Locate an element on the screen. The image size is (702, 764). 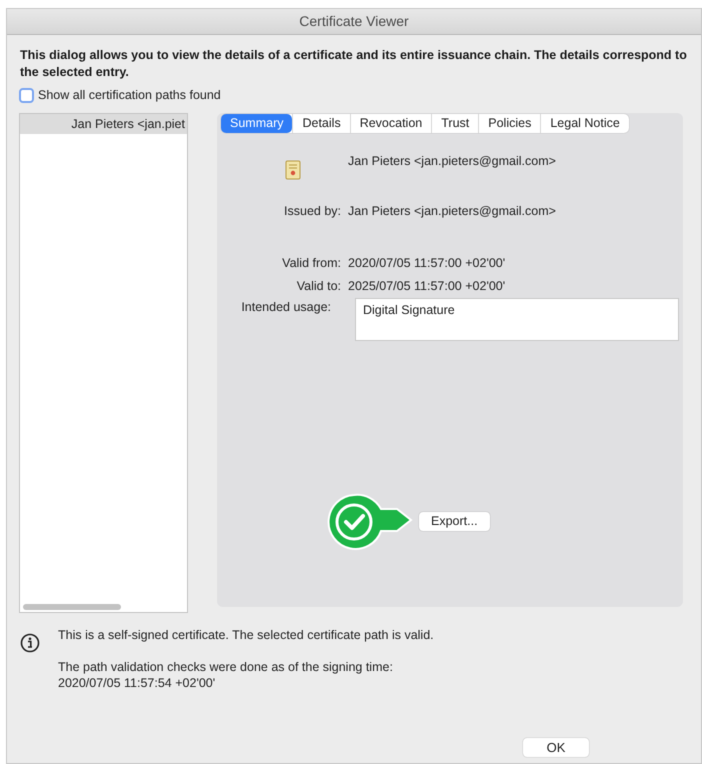
intro-text: This dialog allows you to view the details of a certificate and its entire issuance chain. The details correspond to the selected entry. is located at coordinates (354, 64).